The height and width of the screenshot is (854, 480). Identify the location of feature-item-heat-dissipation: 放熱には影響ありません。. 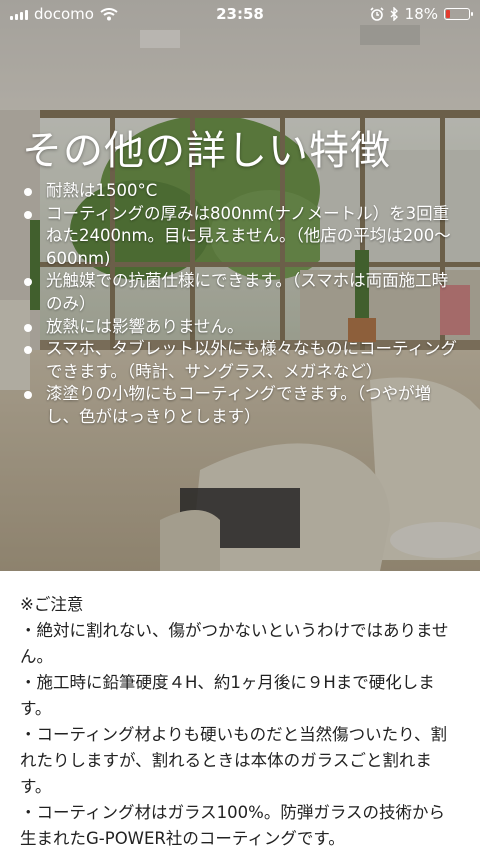
(242, 327).